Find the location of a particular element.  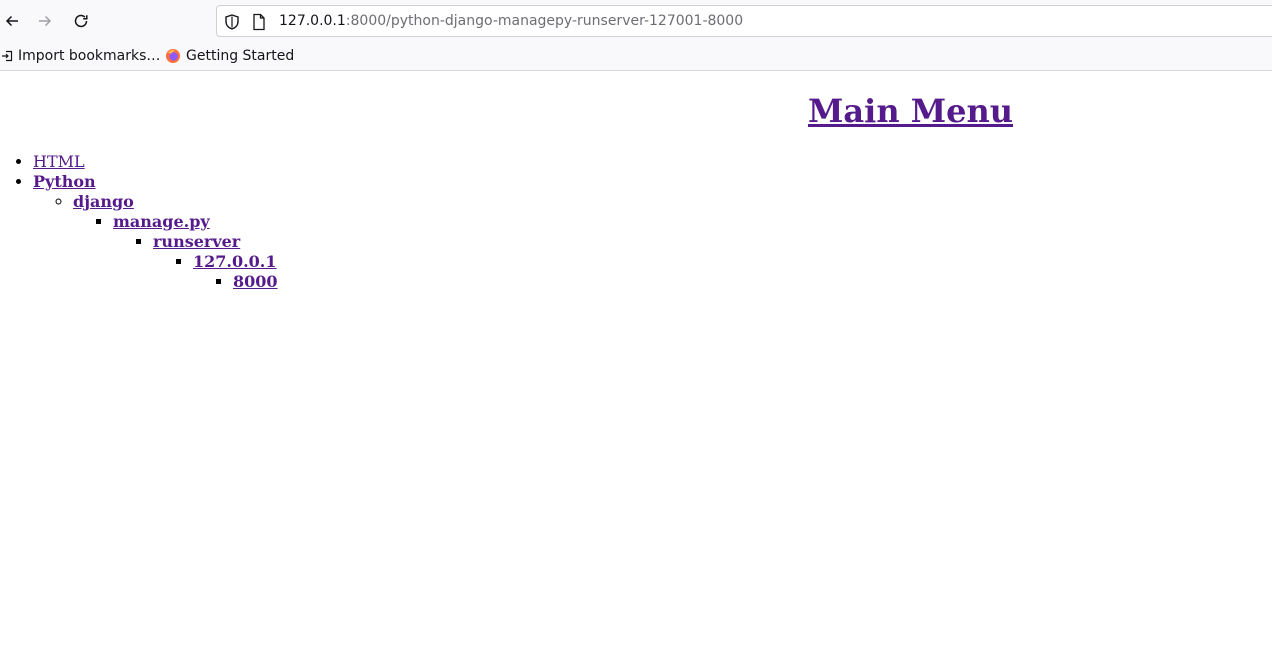

menu-item-html: HTML is located at coordinates (155, 162).